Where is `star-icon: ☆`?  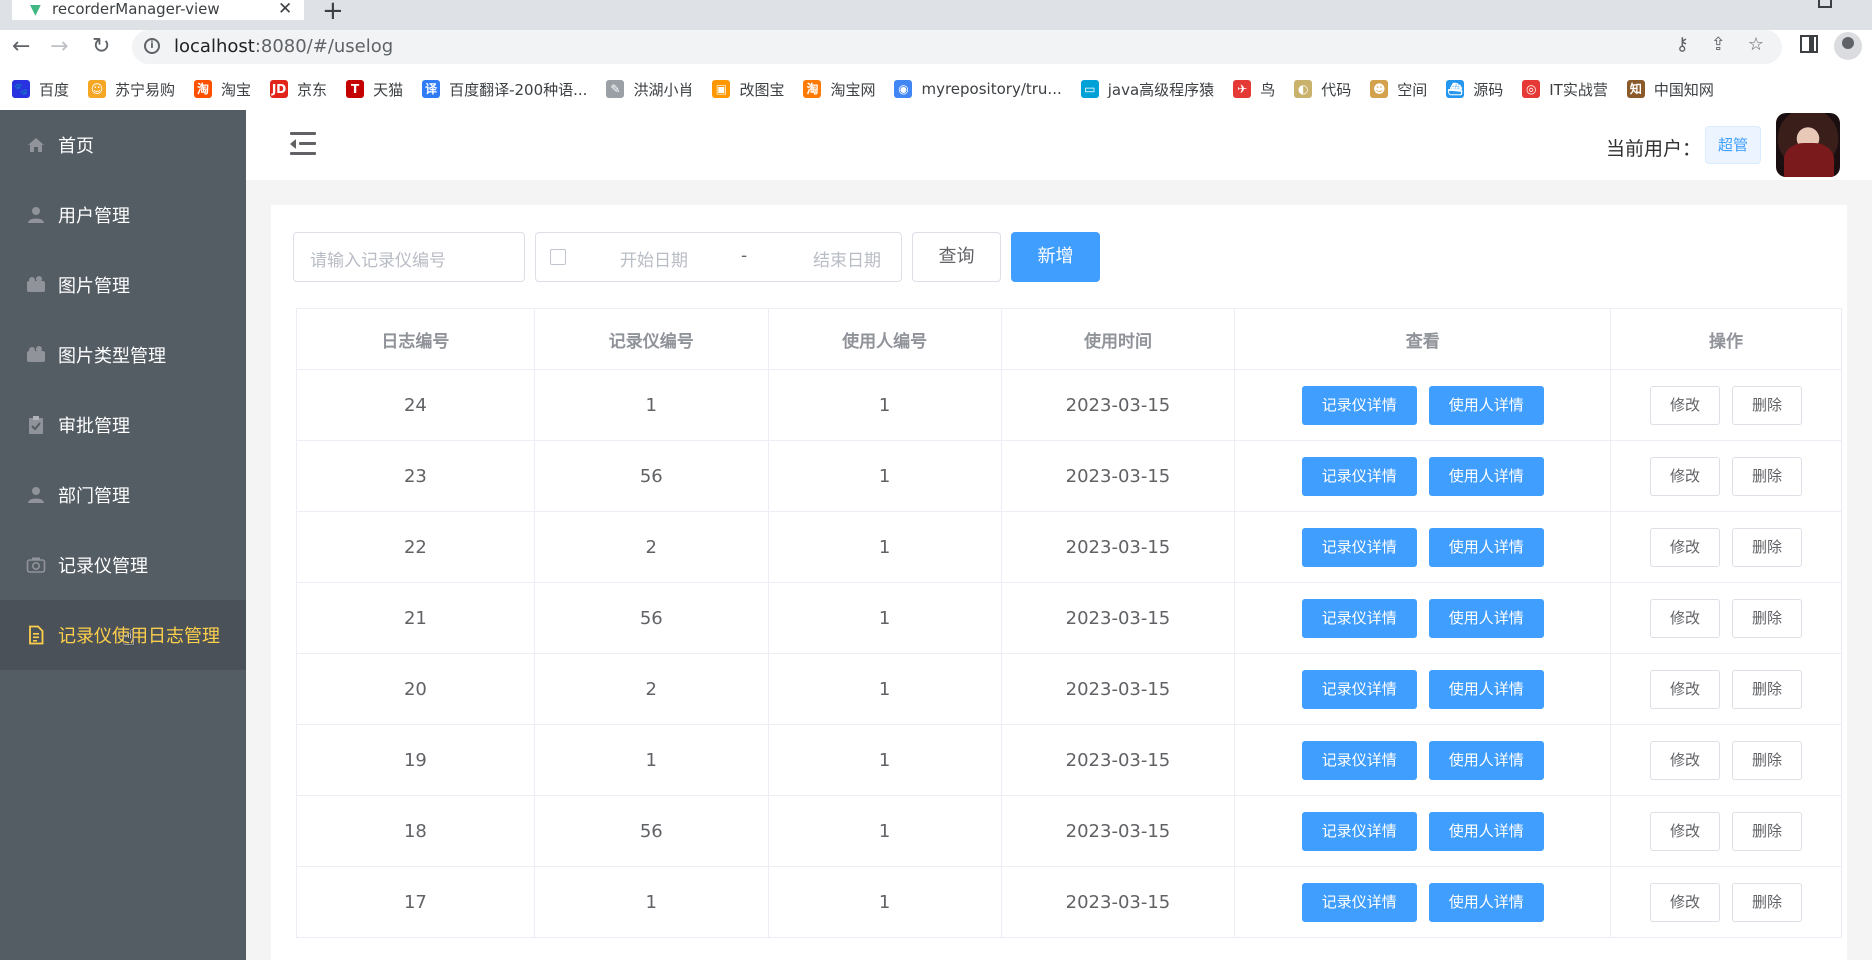 star-icon: ☆ is located at coordinates (1756, 44).